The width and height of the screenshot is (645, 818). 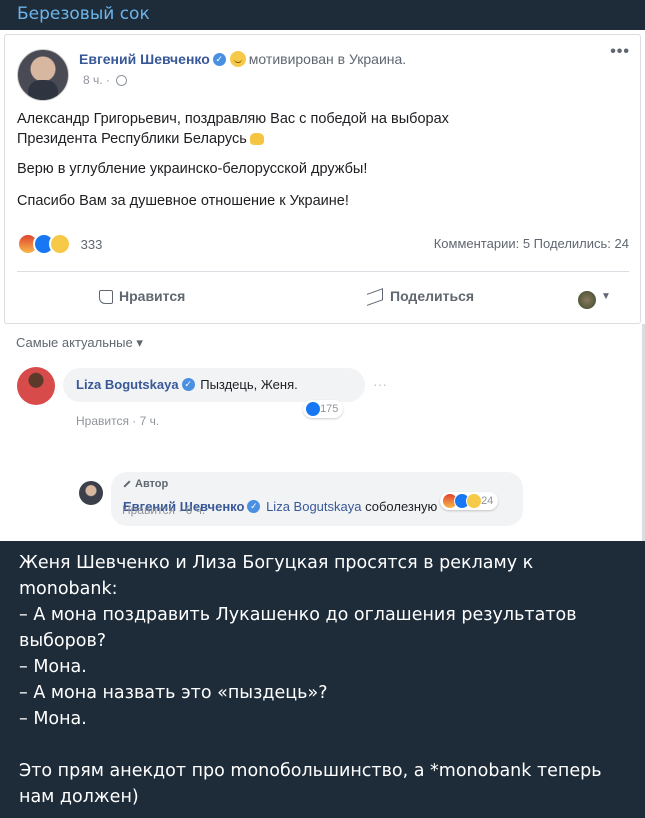 I want to click on comment-meta: Нравится · 7 ч., so click(x=118, y=421).